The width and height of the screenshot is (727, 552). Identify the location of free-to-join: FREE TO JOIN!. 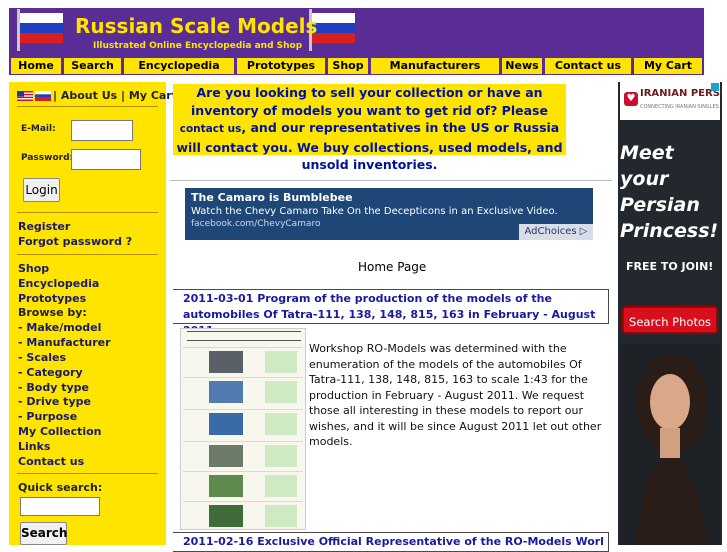
(670, 266).